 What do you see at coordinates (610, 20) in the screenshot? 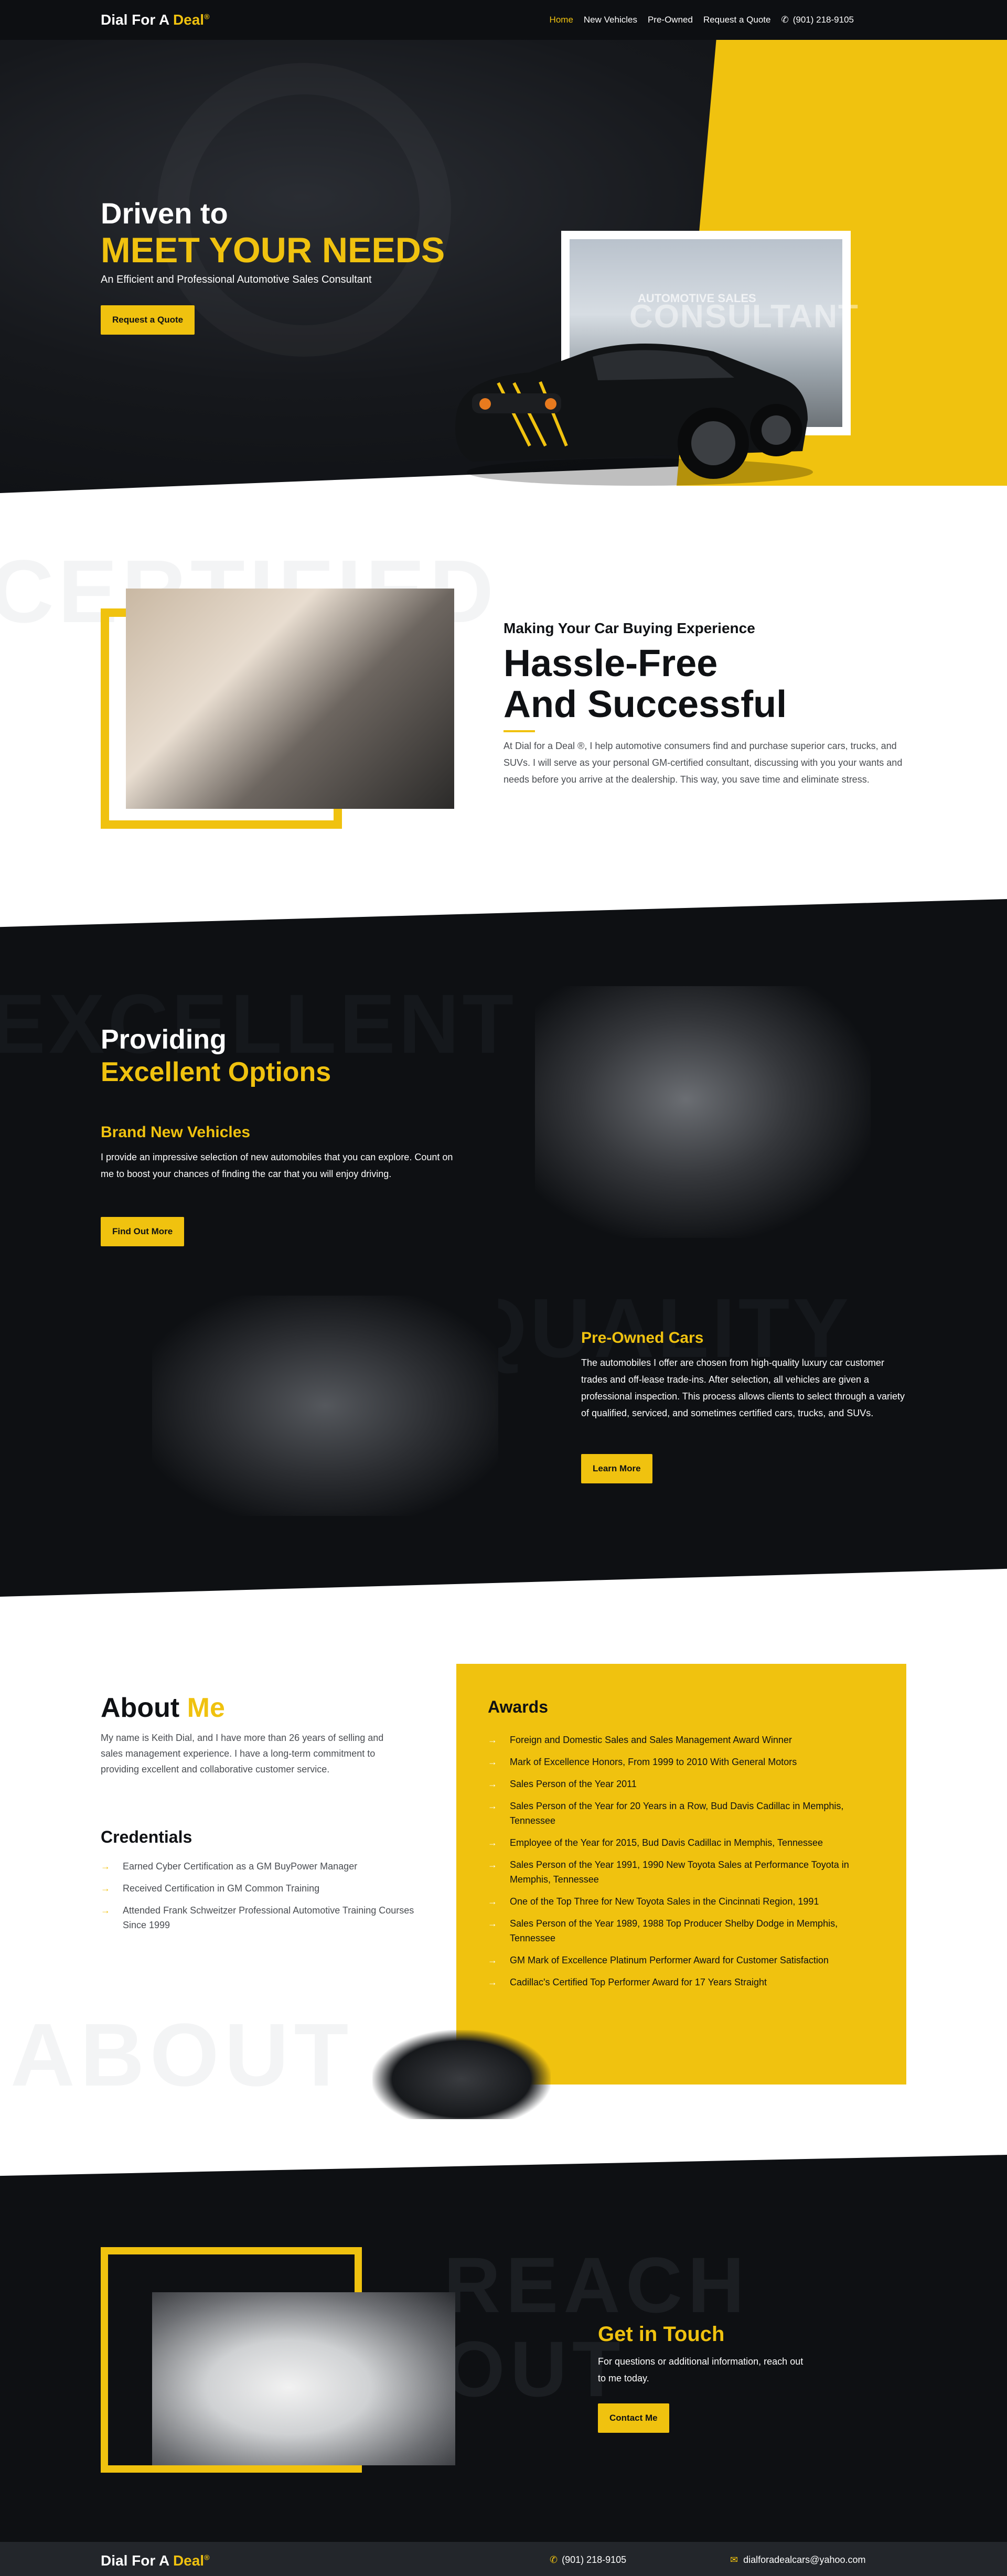
I see `nav-item-new-vehicles: New Vehicles` at bounding box center [610, 20].